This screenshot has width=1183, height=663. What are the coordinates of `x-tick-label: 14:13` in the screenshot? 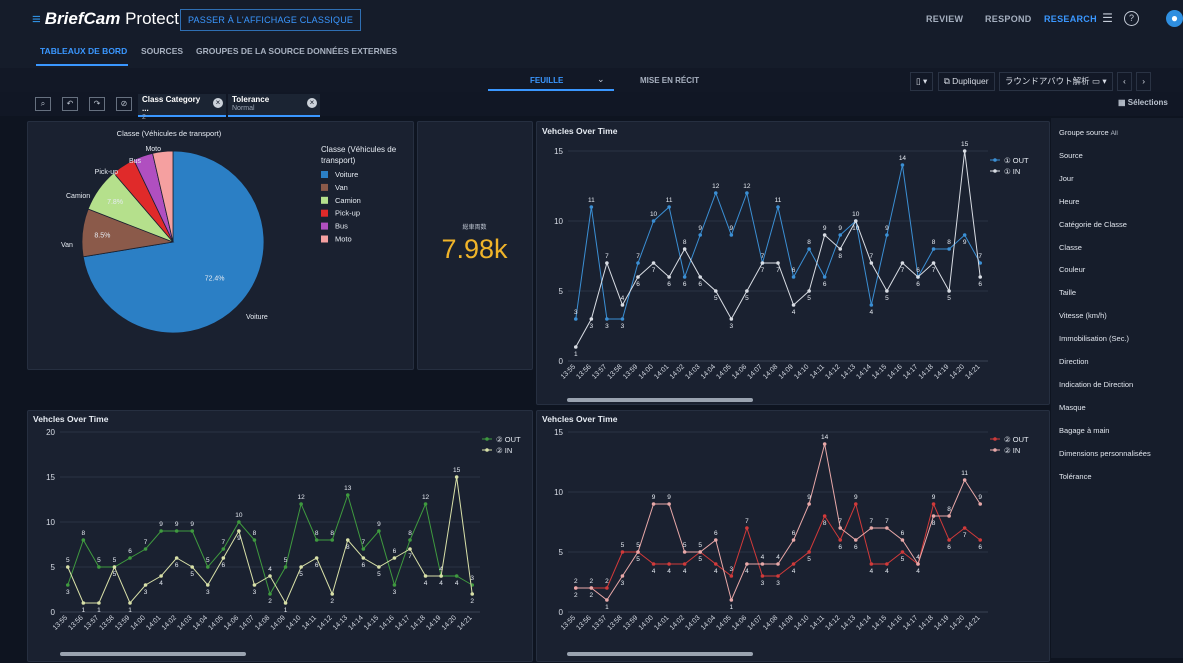 It's located at (848, 371).